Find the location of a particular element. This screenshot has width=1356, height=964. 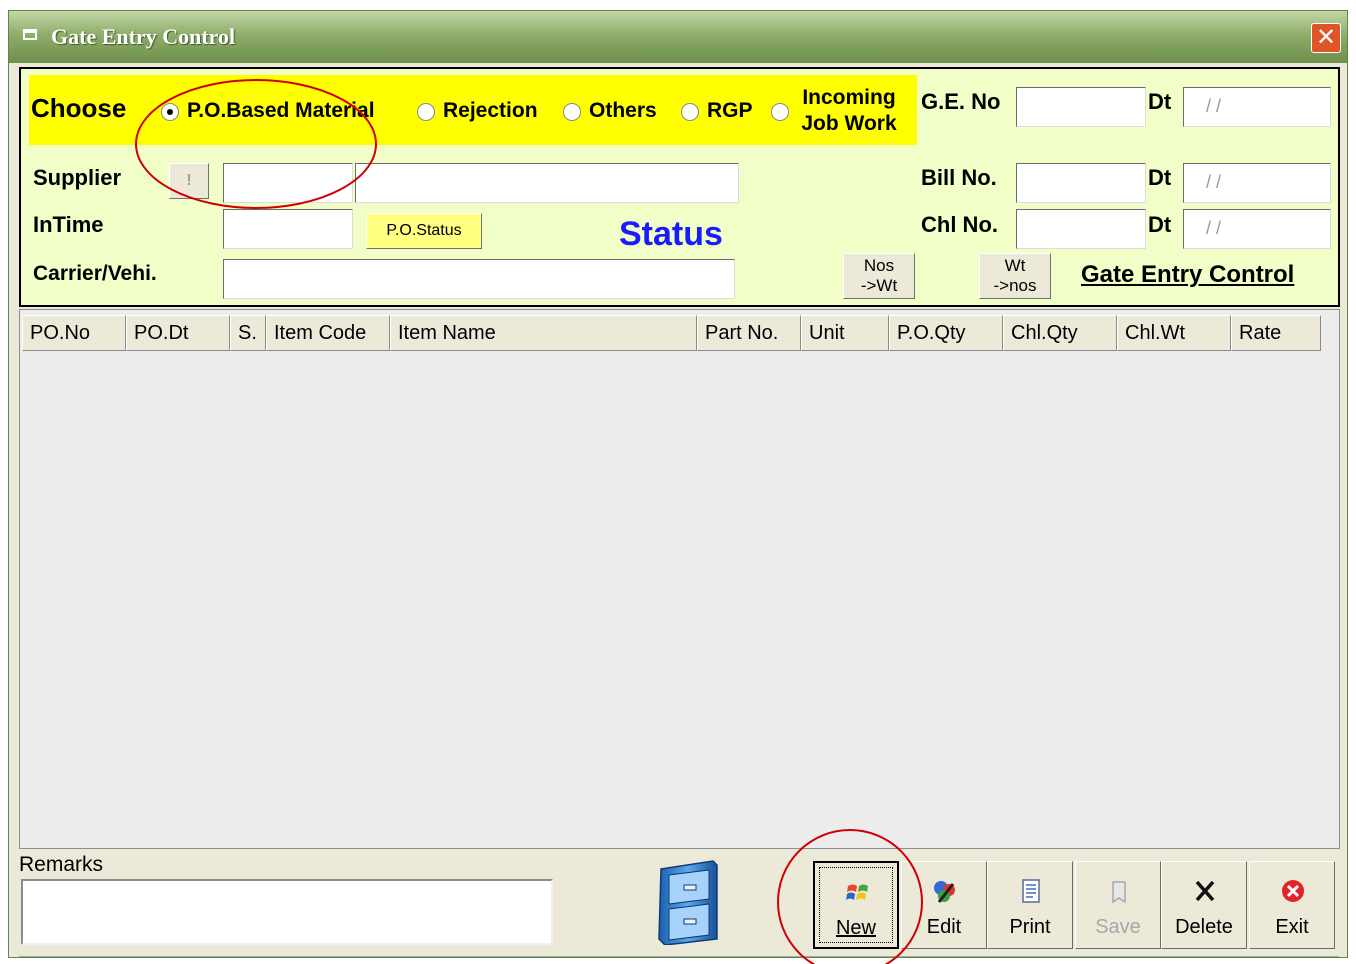

carrier-input is located at coordinates (479, 279).